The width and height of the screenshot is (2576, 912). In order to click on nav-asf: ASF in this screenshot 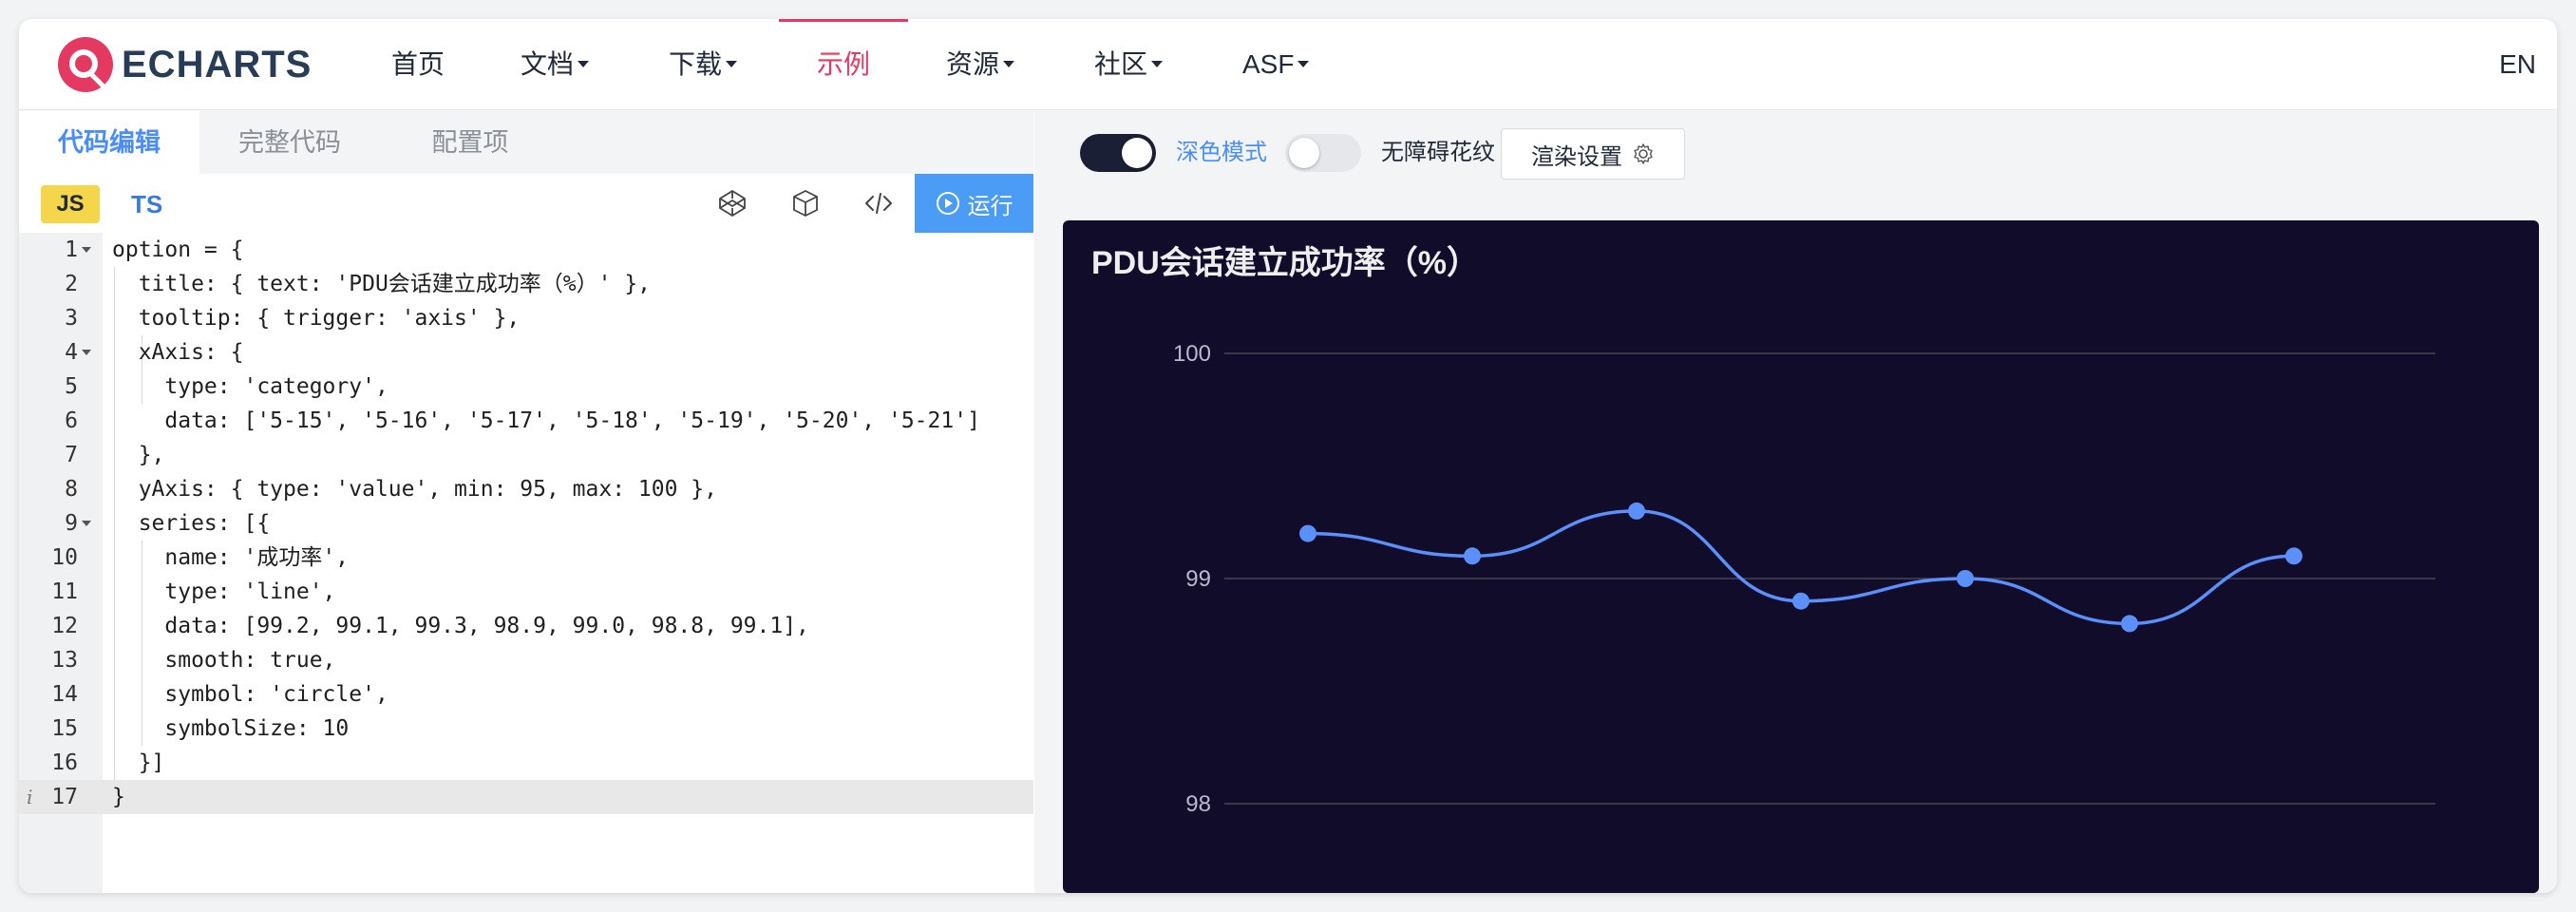, I will do `click(1276, 64)`.